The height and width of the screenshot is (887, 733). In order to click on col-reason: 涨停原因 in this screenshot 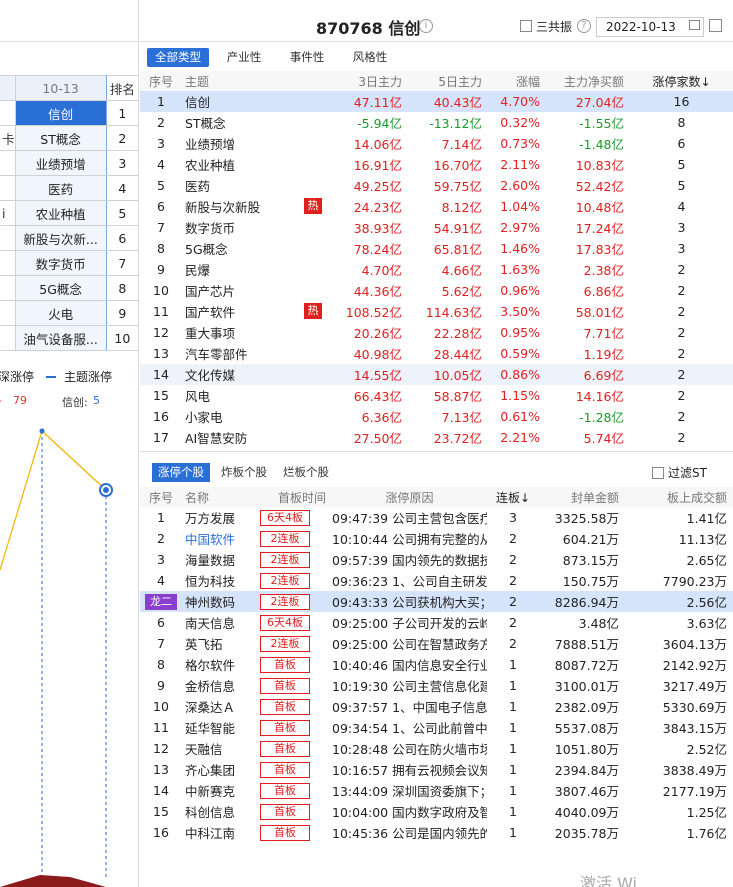, I will do `click(409, 497)`.